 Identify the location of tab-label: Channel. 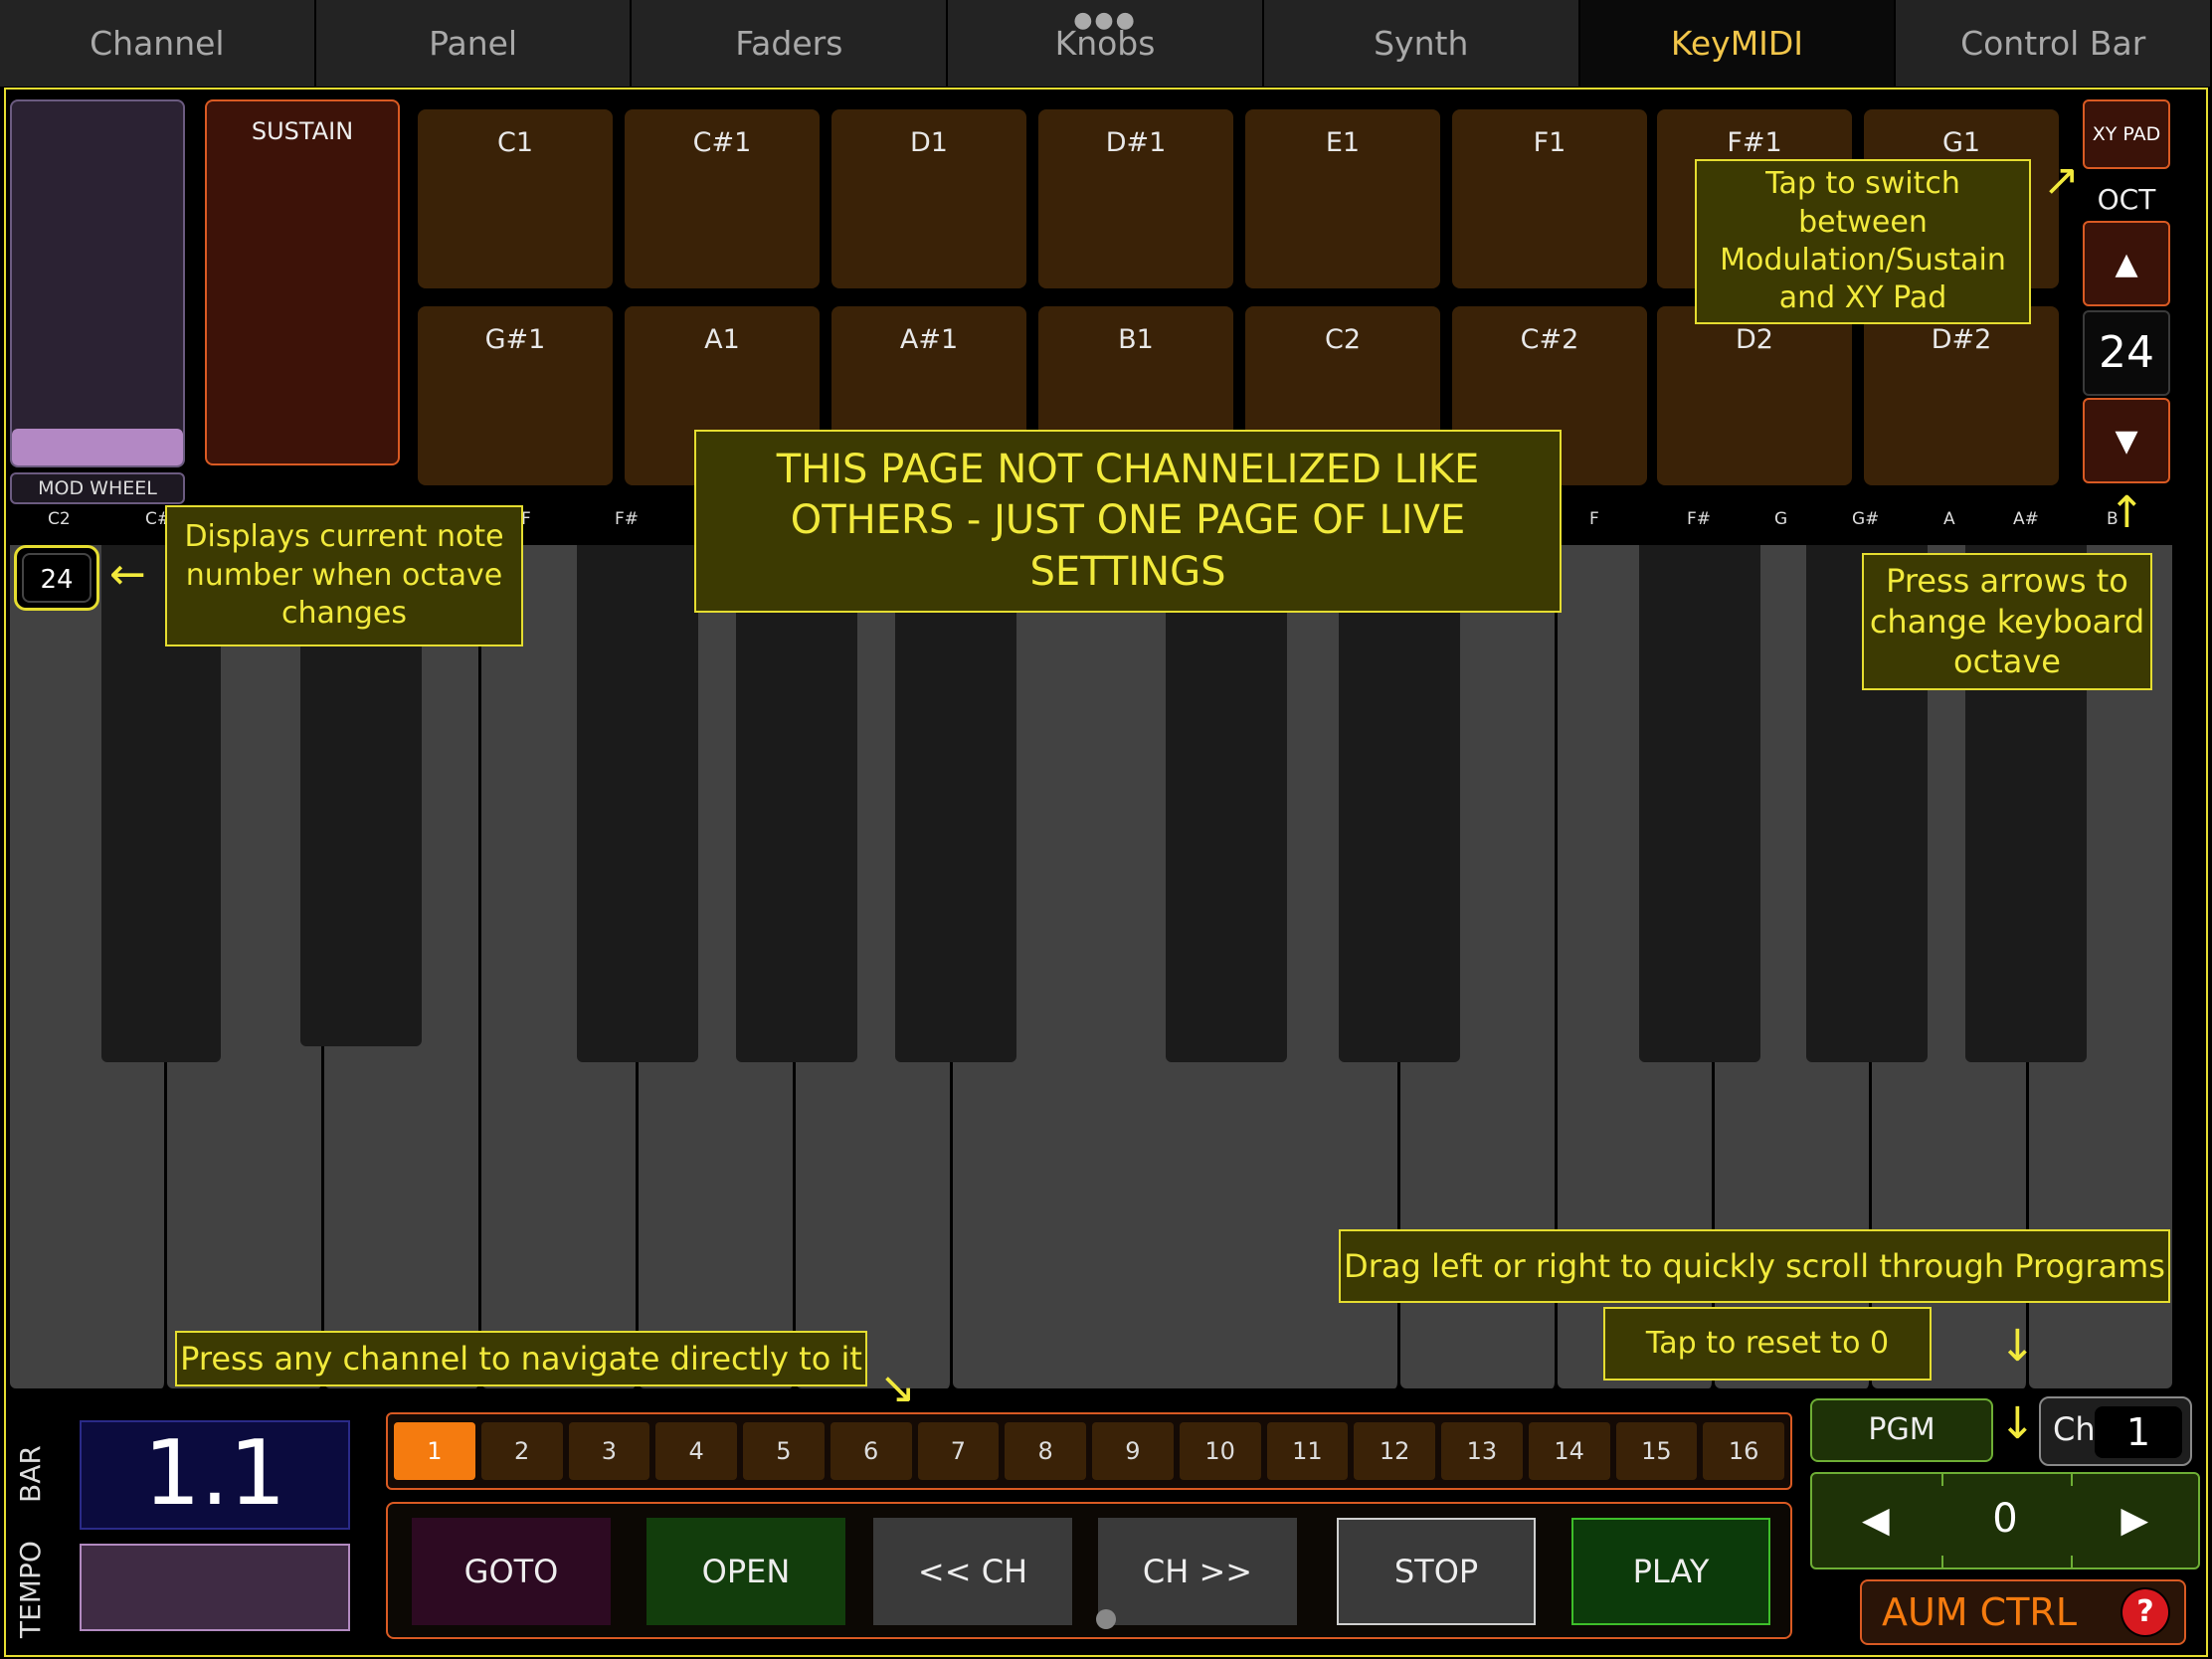
(157, 43).